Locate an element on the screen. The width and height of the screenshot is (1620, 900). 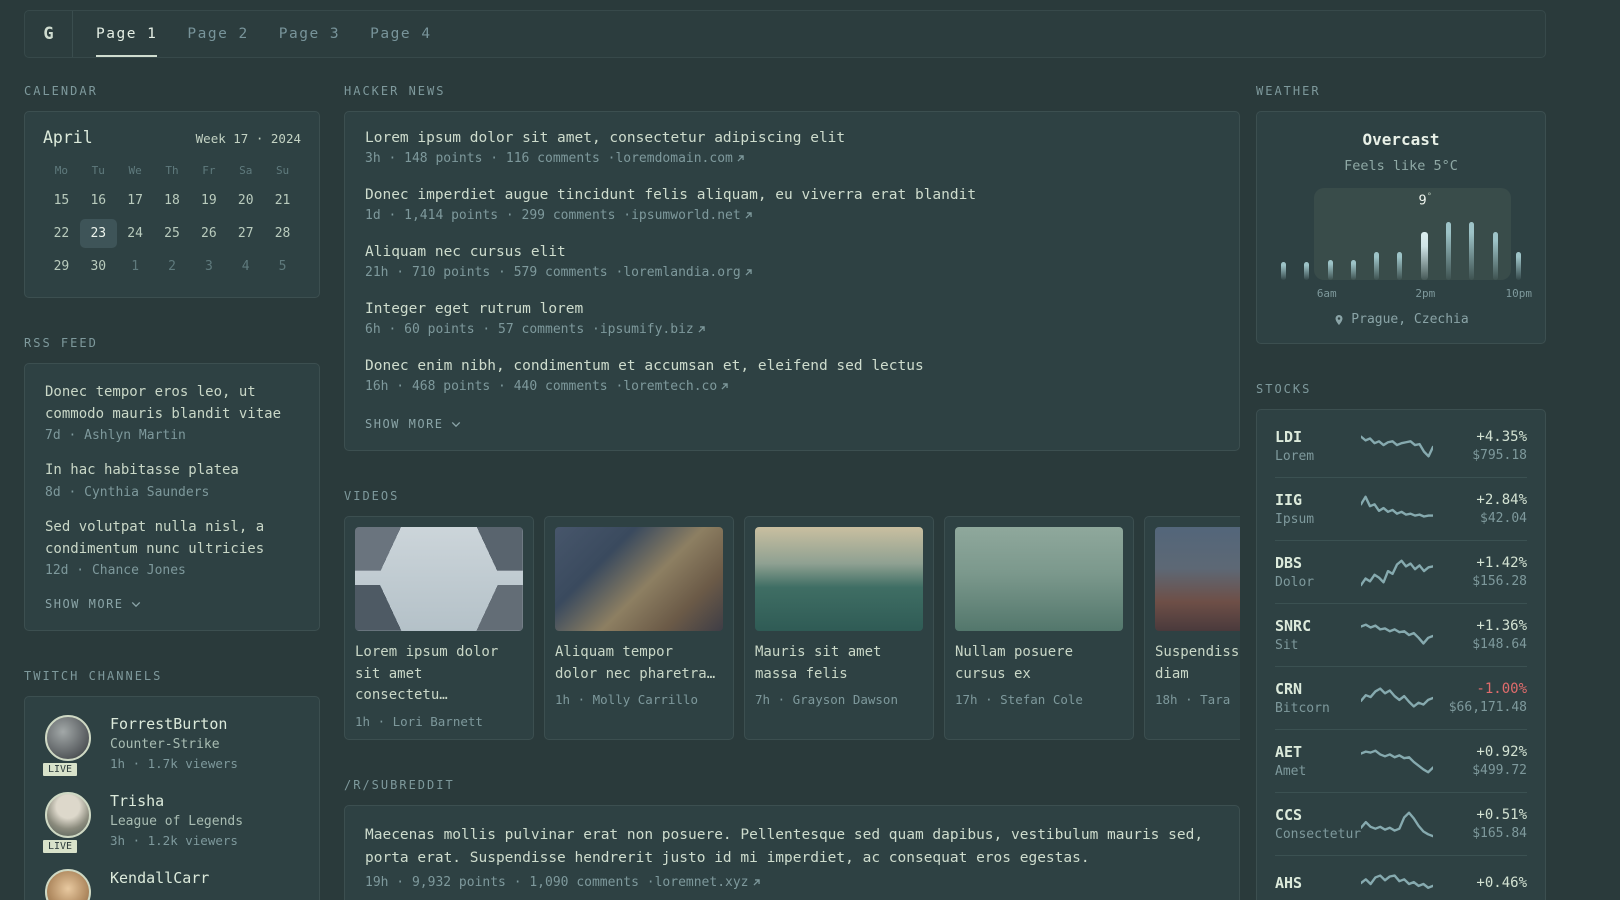
calendar-dow: Mo is located at coordinates (61, 170).